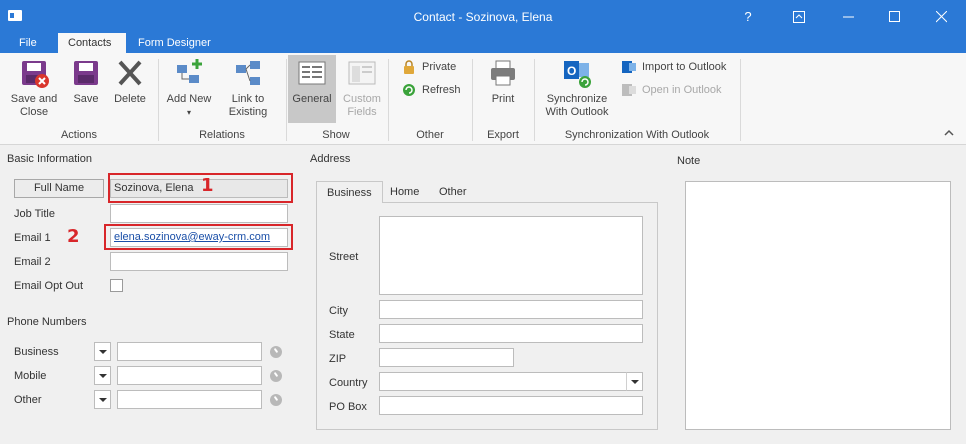 Image resolution: width=966 pixels, height=444 pixels. Describe the element at coordinates (511, 255) in the screenshot. I see `street-field` at that location.